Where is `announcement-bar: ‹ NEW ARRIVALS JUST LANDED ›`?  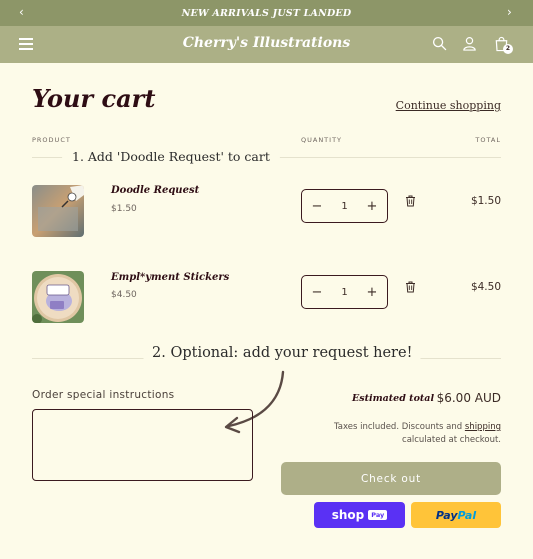
announcement-bar: ‹ NEW ARRIVALS JUST LANDED › is located at coordinates (266, 13).